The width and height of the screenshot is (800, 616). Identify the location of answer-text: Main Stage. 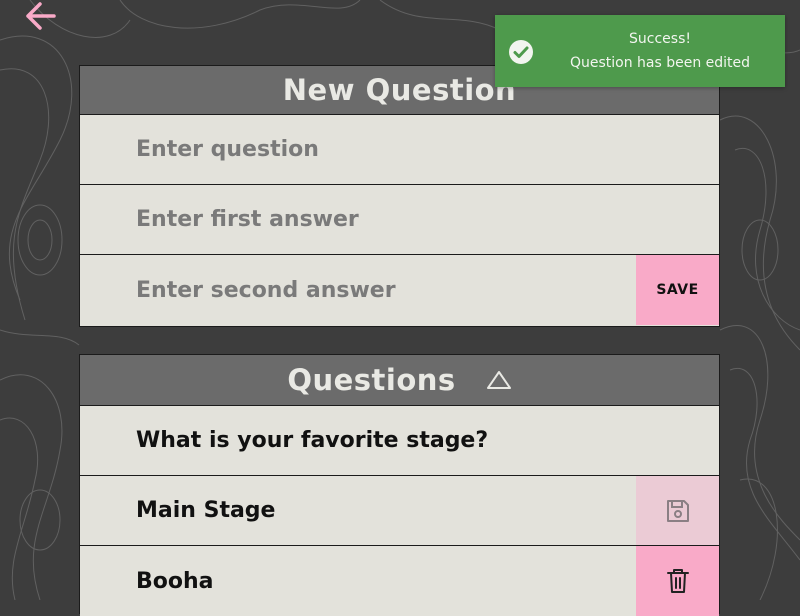
(206, 510).